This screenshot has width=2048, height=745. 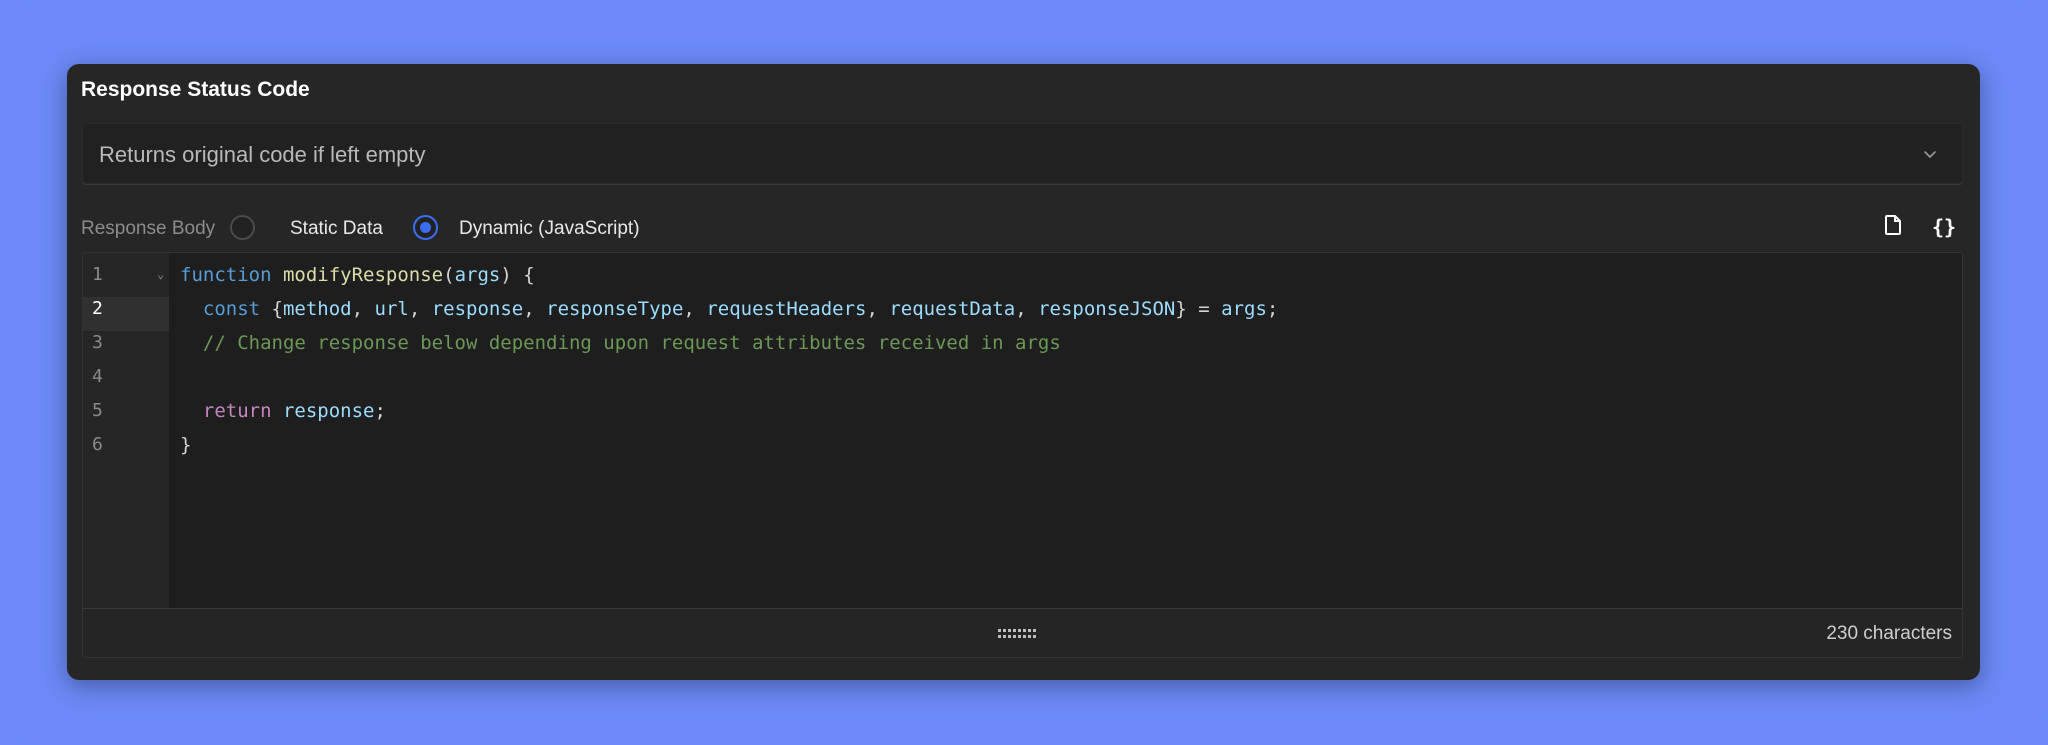 I want to click on code-token: requestHeaders, so click(x=786, y=309).